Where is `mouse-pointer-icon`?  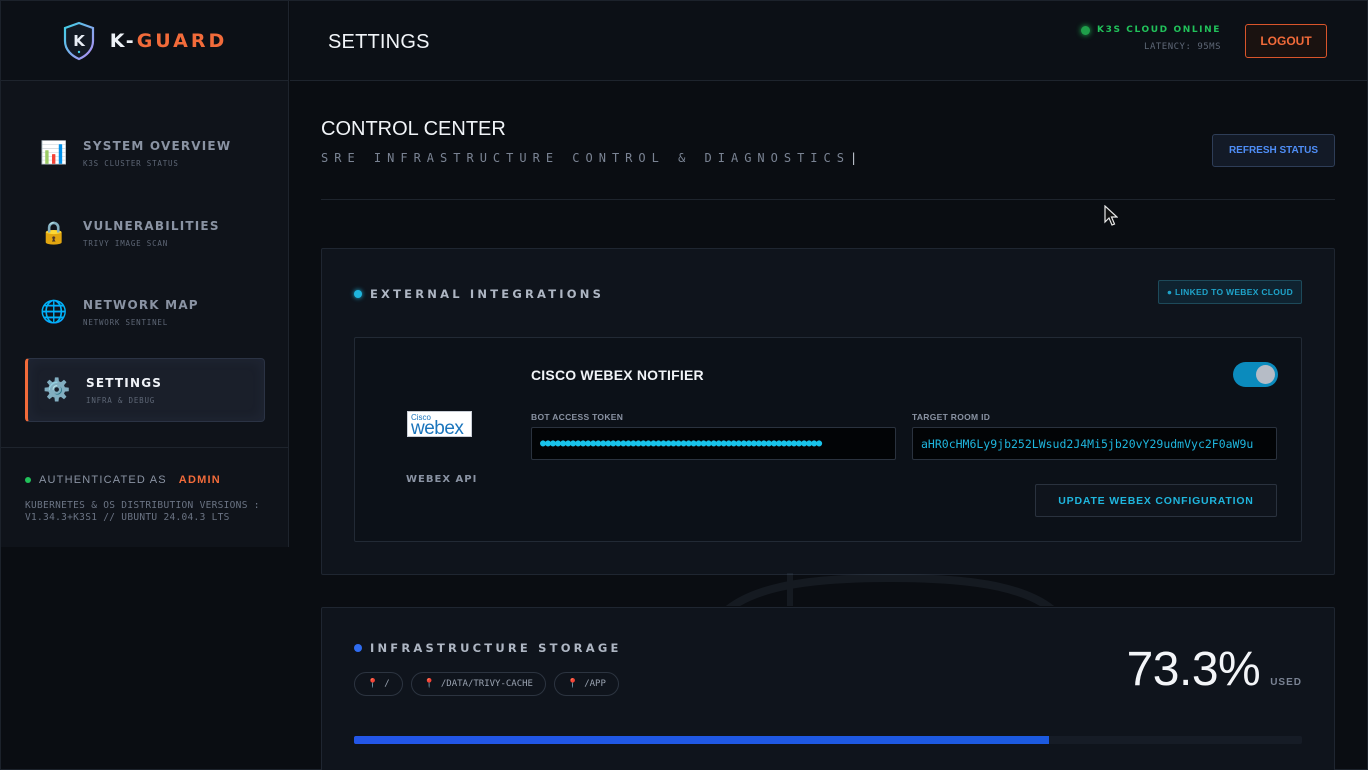 mouse-pointer-icon is located at coordinates (1111, 218).